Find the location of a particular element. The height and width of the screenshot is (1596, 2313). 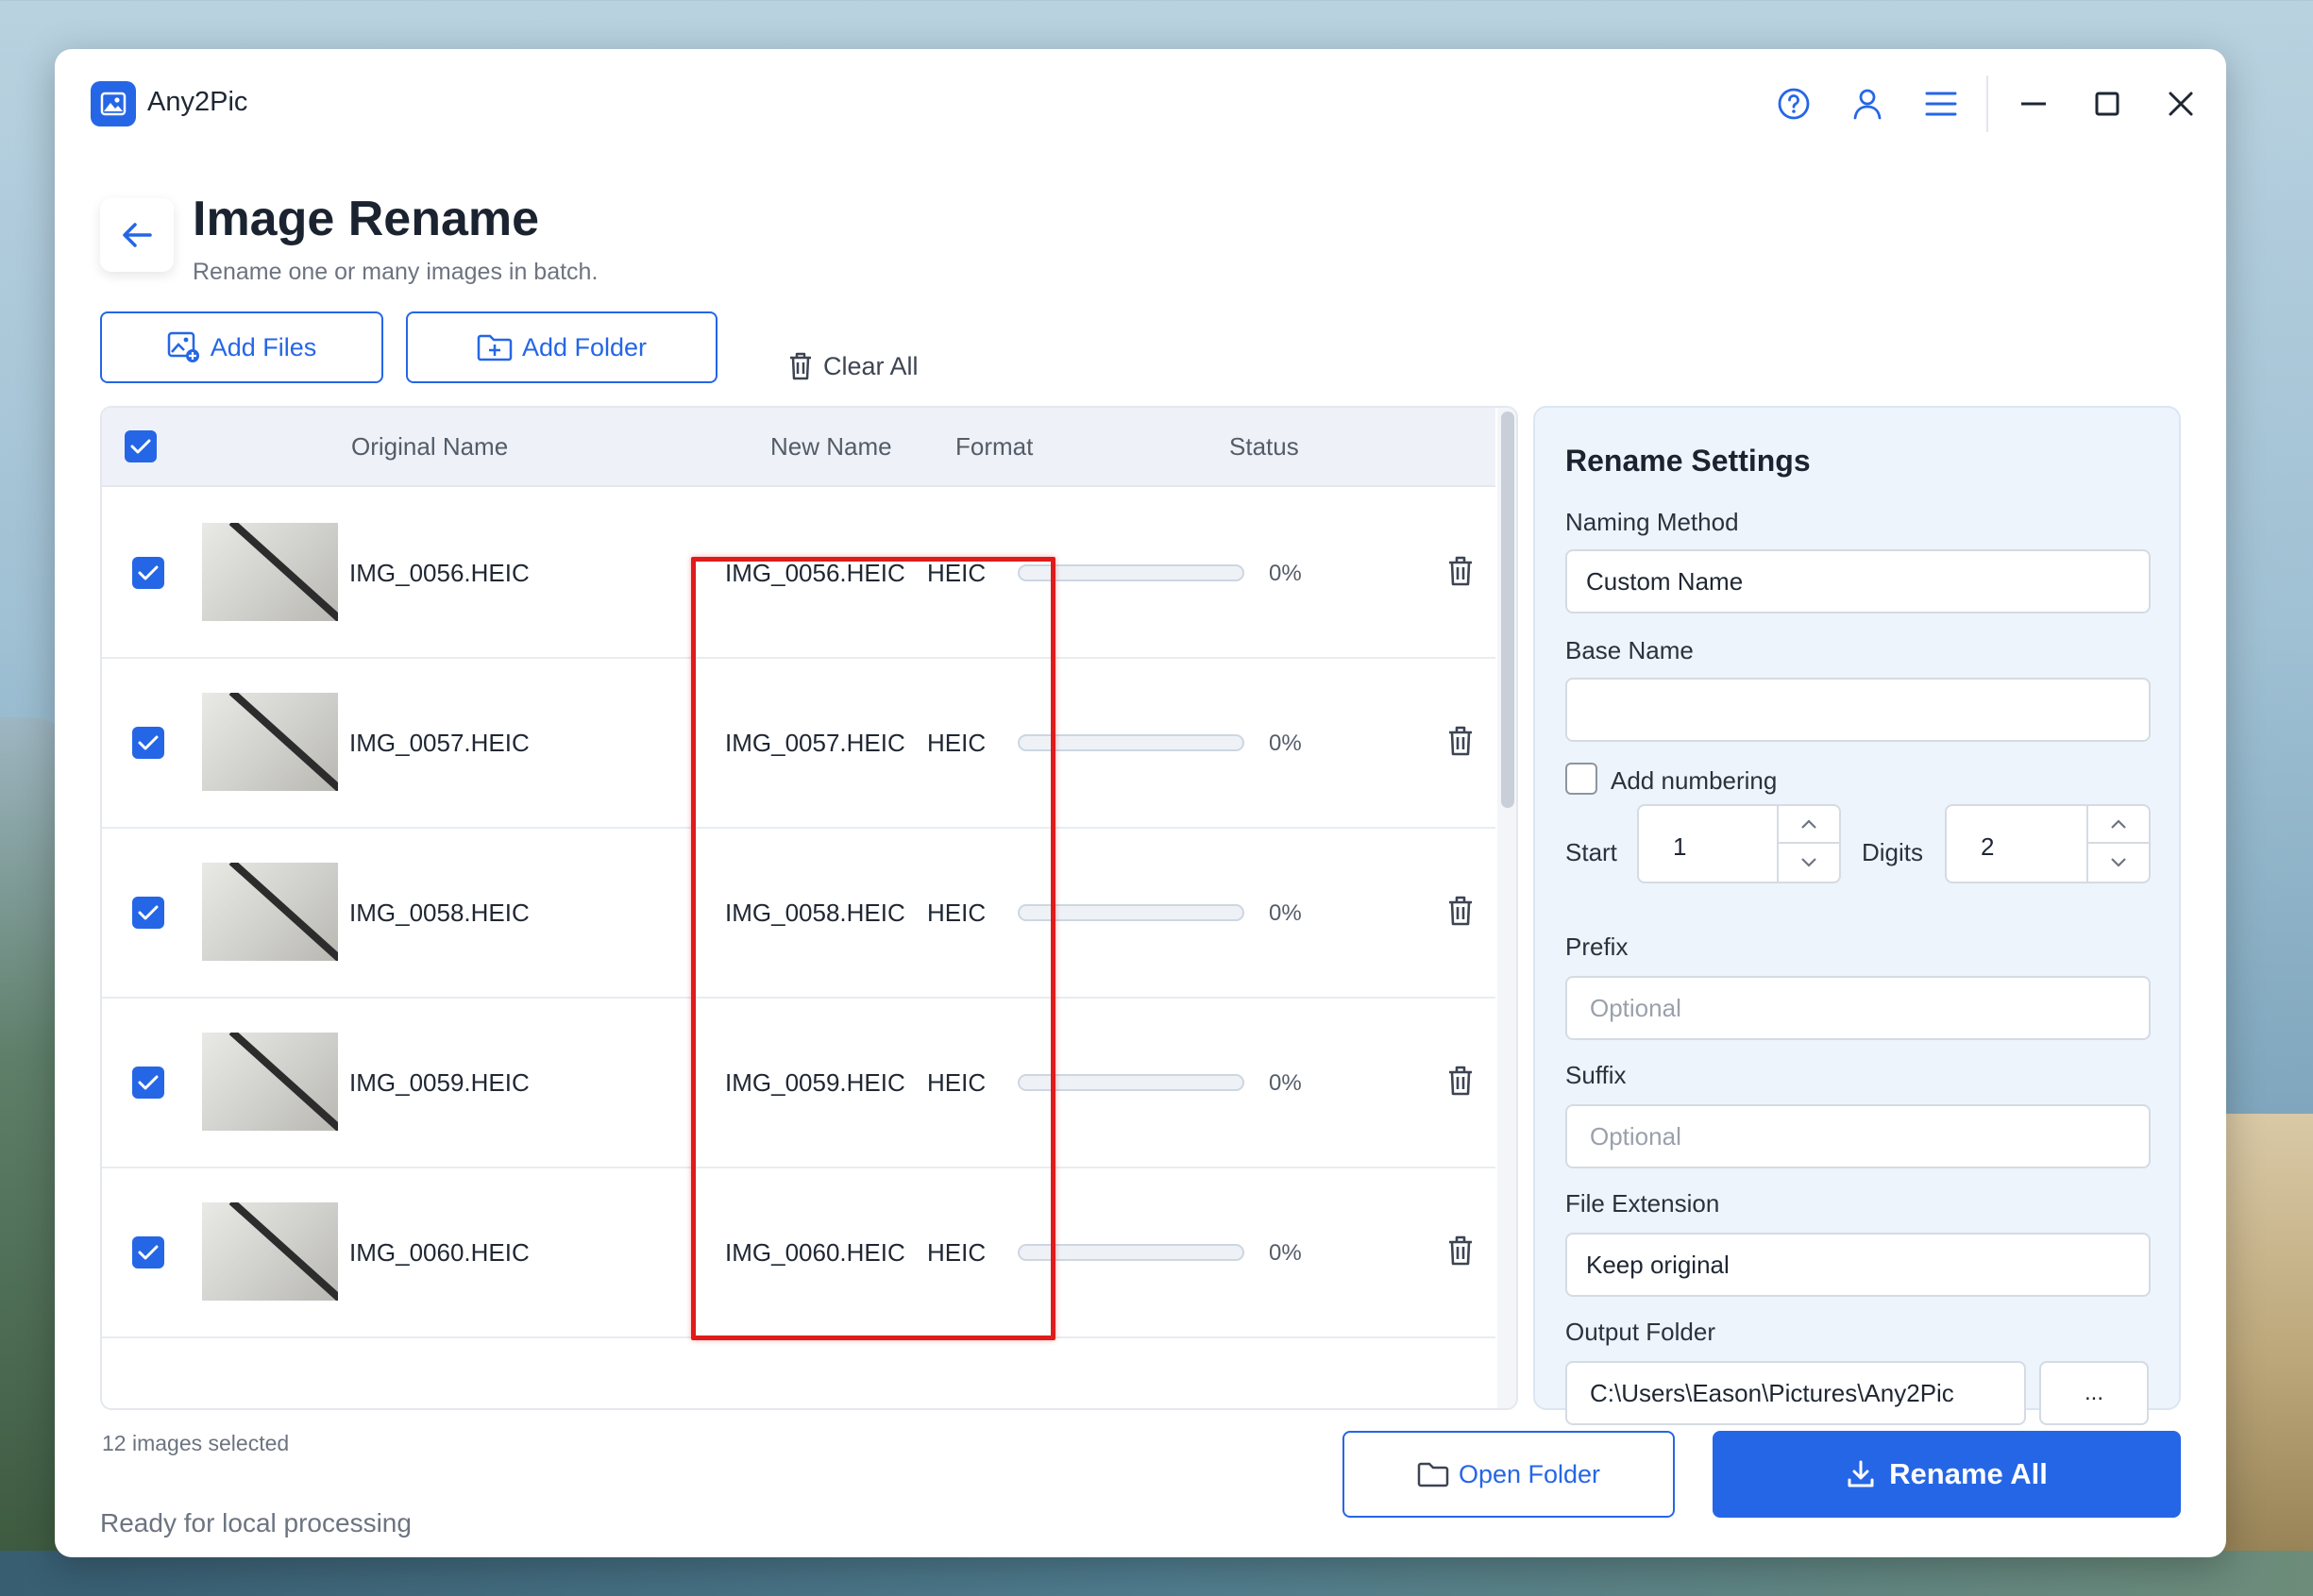

table-row: IMG_0059.HEIC IMG_0059.HEIC HEIC 0% is located at coordinates (798, 1083).